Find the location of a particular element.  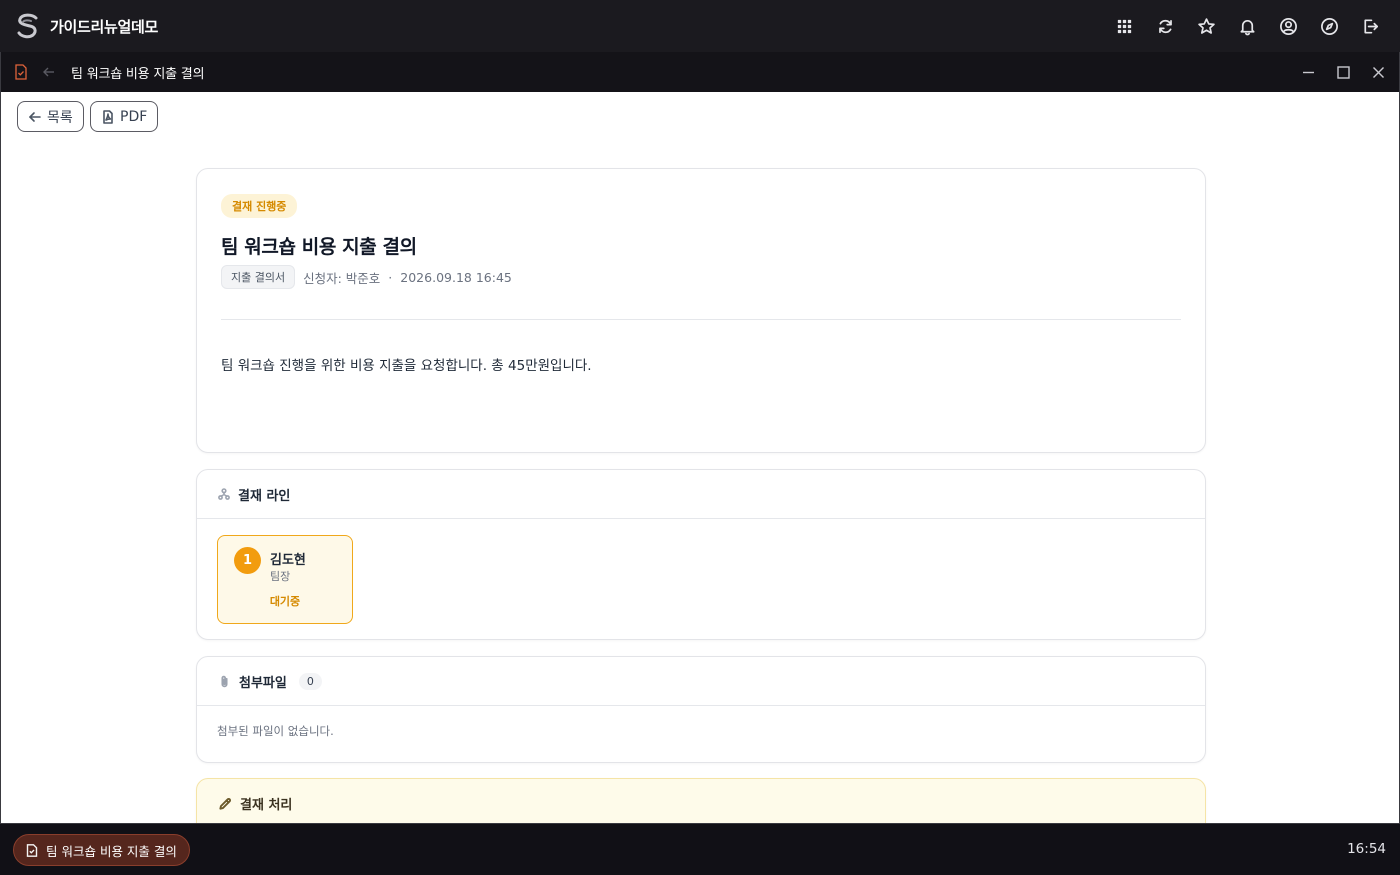

document-type-tag: 지출 결의서 is located at coordinates (258, 277).